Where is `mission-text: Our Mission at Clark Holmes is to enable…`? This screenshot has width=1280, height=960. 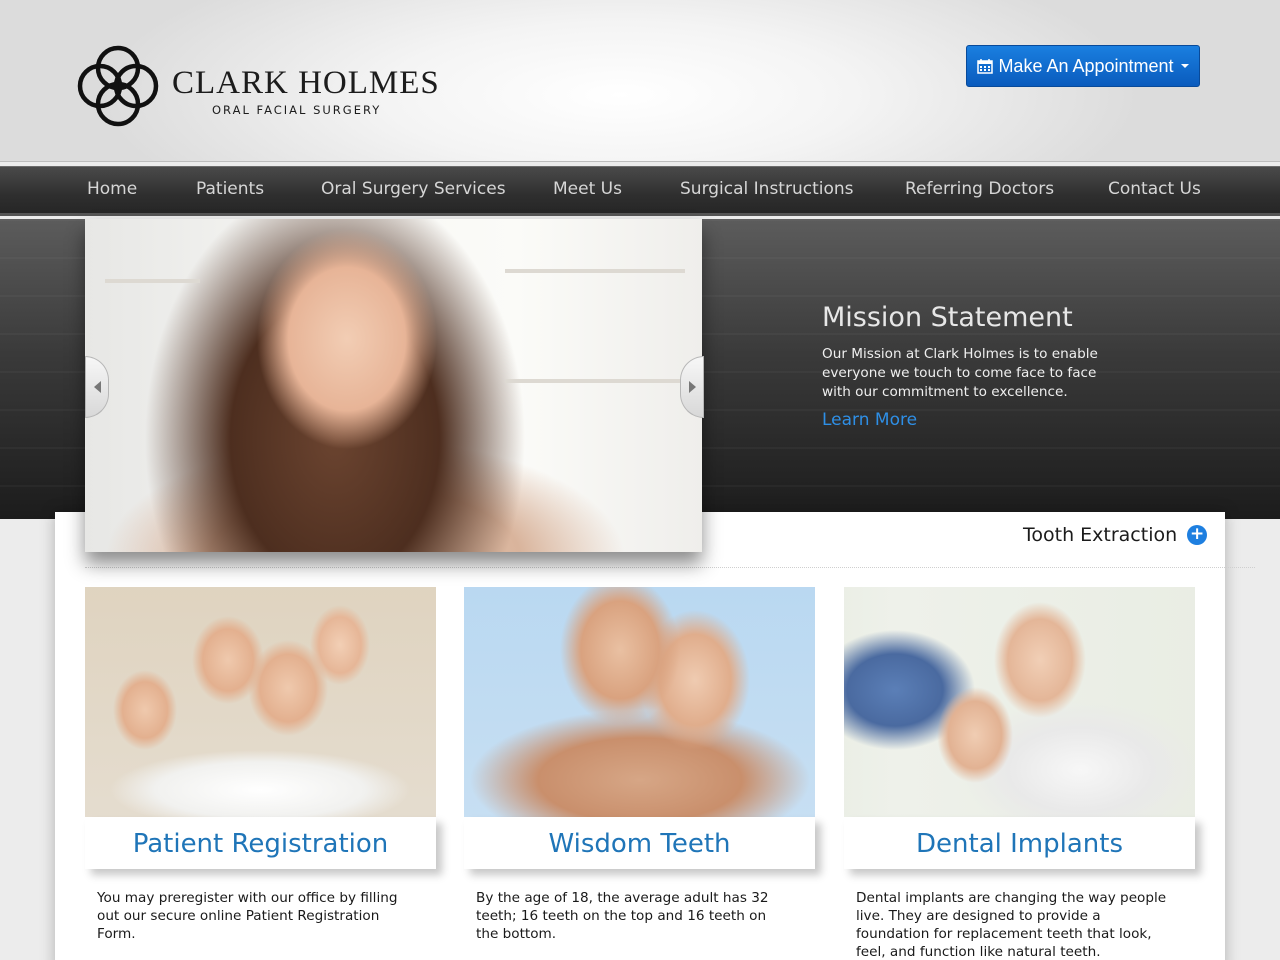
mission-text: Our Mission at Clark Holmes is to enable… is located at coordinates (960, 373).